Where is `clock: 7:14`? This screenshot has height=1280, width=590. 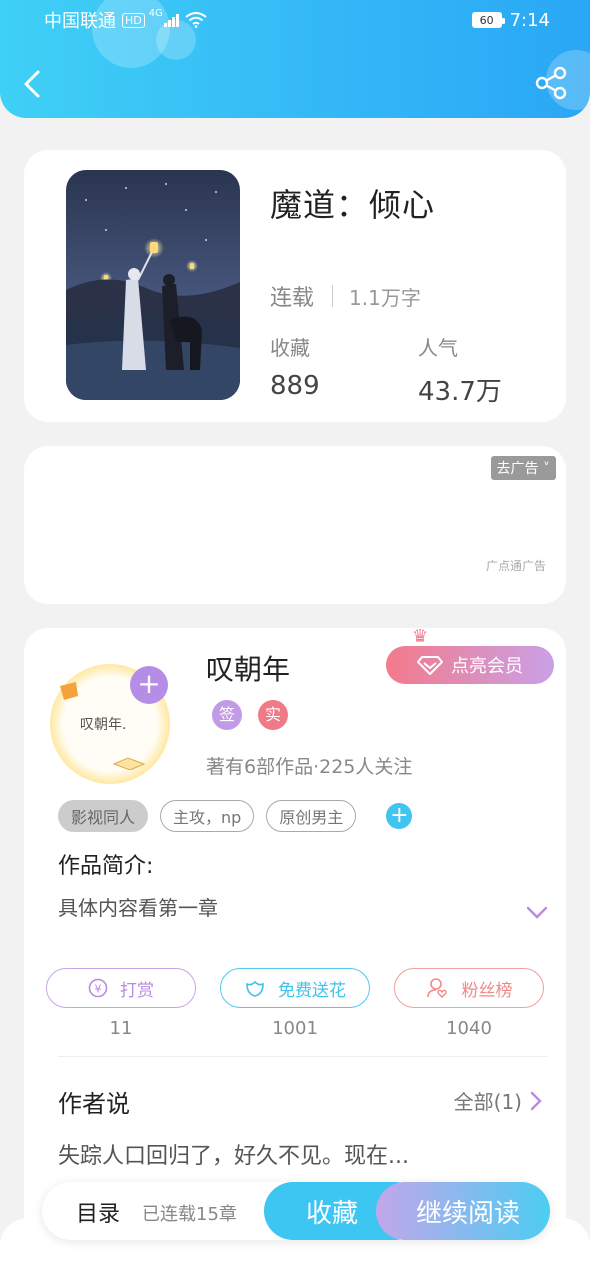
clock: 7:14 is located at coordinates (529, 20).